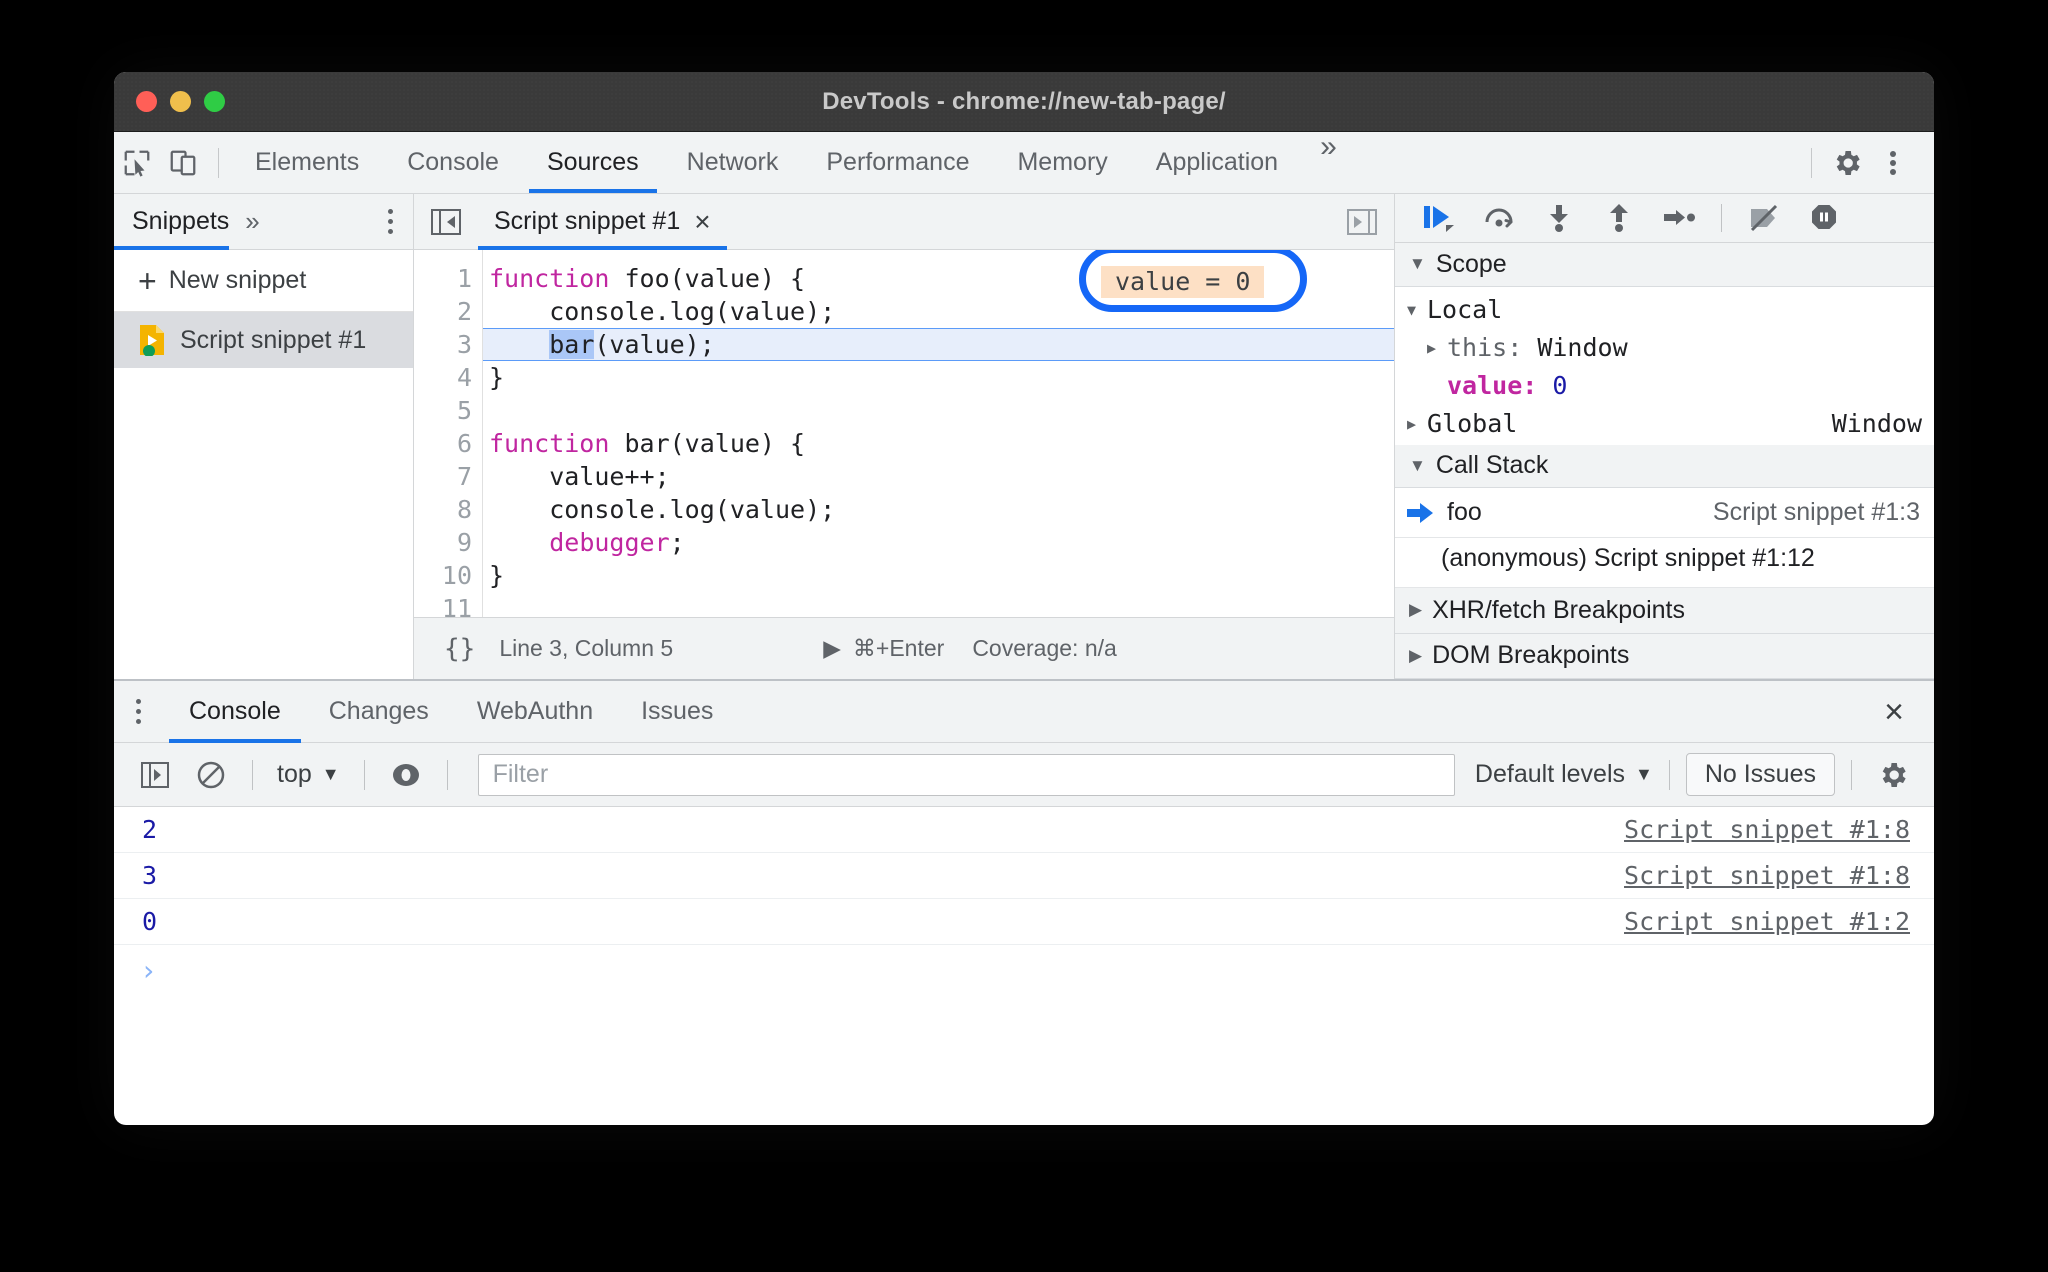 Image resolution: width=2048 pixels, height=1272 pixels. Describe the element at coordinates (938, 344) in the screenshot. I see `code-line-executing: bar(value);` at that location.